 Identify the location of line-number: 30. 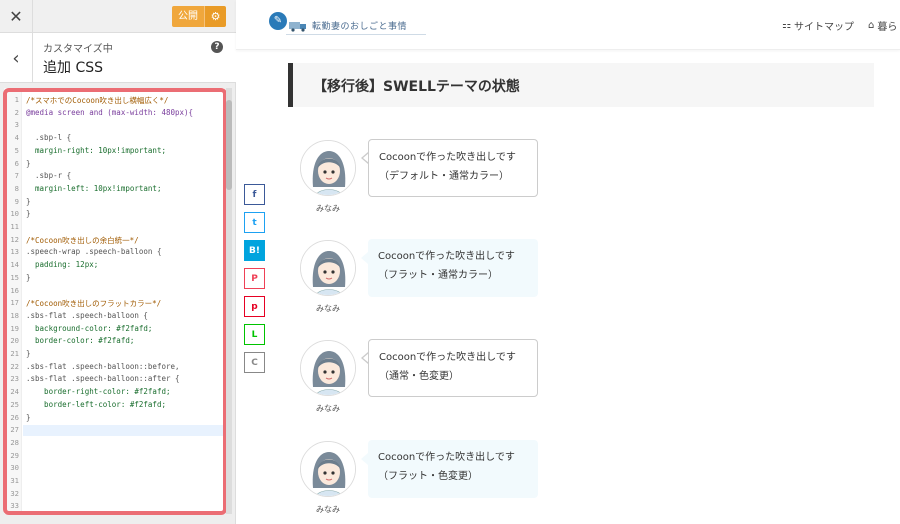
(14, 468).